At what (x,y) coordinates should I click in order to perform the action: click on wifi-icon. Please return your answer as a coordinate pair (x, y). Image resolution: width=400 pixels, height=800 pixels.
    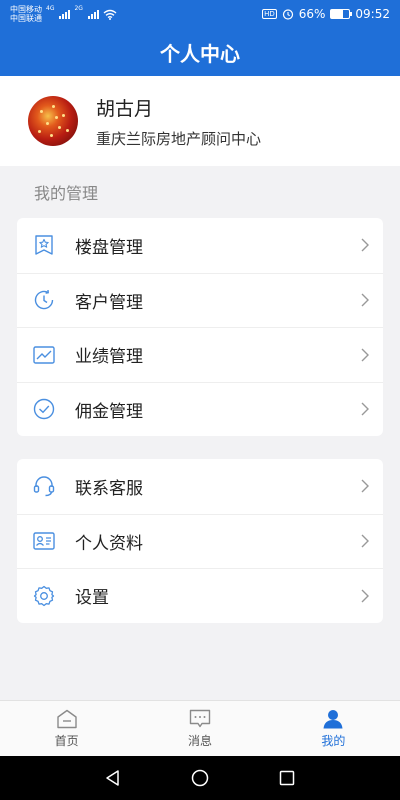
    Looking at the image, I should click on (110, 14).